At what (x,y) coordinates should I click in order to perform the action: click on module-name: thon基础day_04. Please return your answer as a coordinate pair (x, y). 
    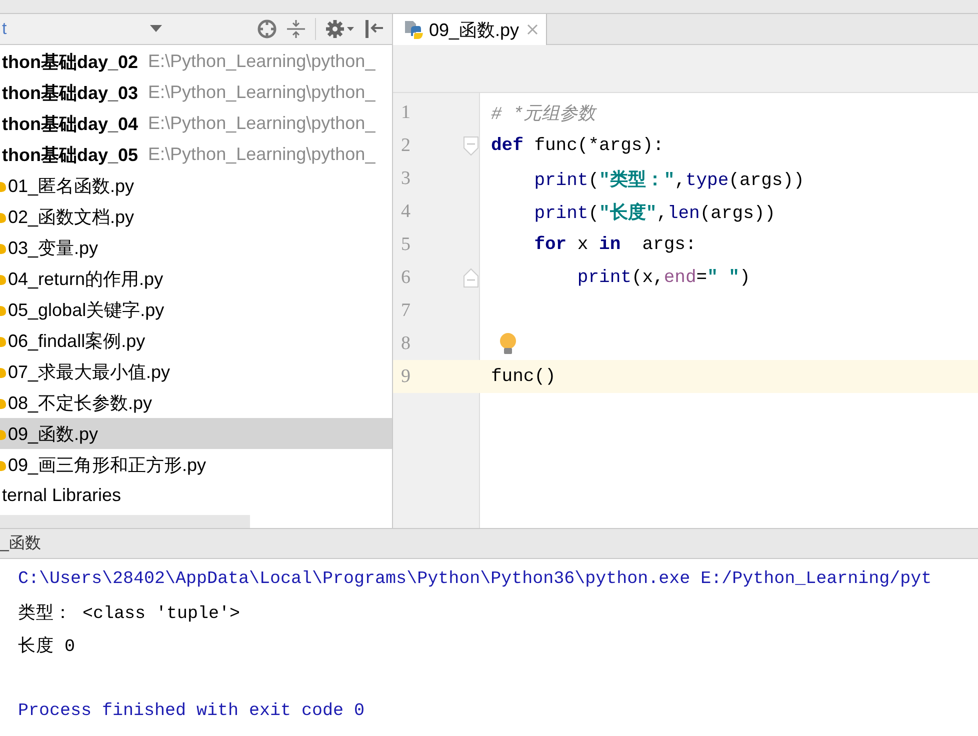
    Looking at the image, I should click on (70, 124).